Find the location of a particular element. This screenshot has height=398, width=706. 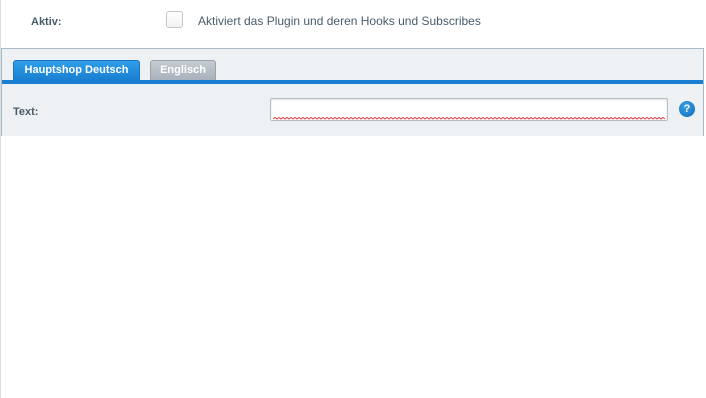

tab-hauptshop-deutsch: Hauptshop Deutsch is located at coordinates (76, 70).